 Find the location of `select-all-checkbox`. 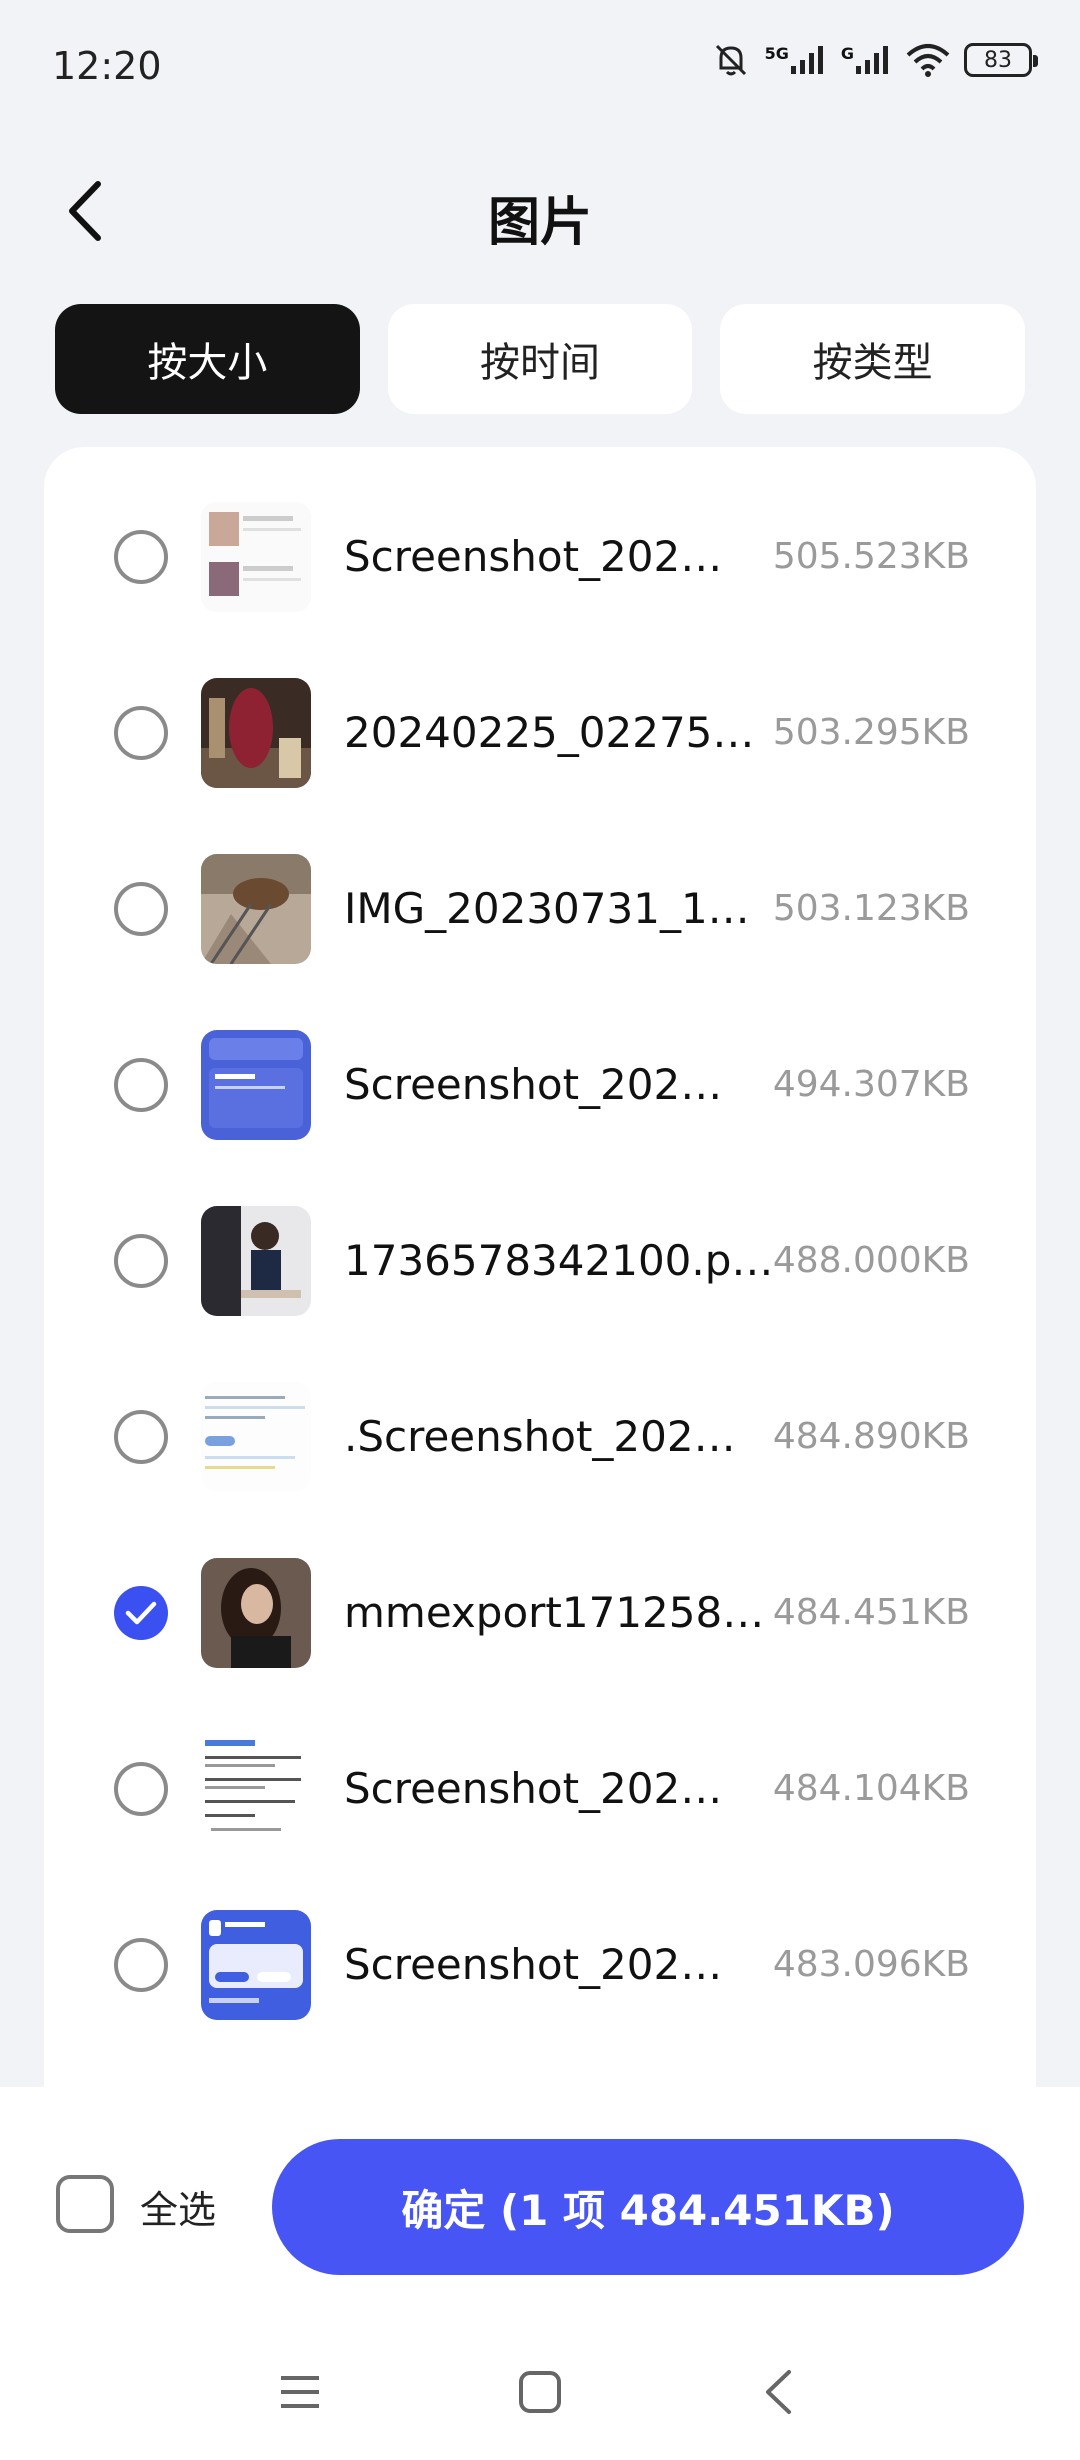

select-all-checkbox is located at coordinates (85, 2204).